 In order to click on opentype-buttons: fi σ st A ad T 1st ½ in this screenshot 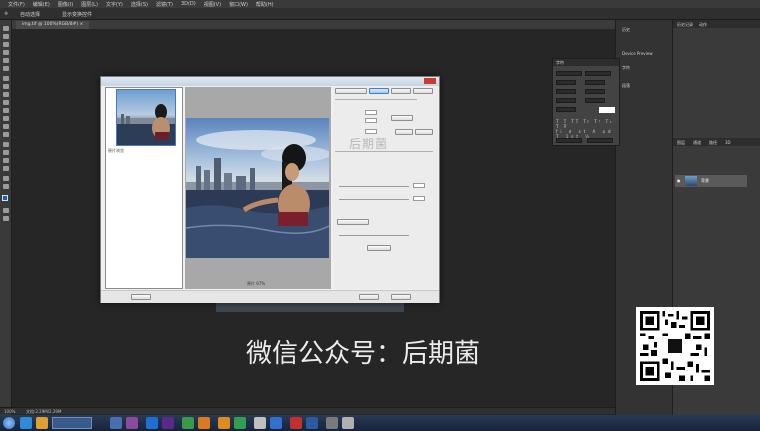, I will do `click(586, 134)`.